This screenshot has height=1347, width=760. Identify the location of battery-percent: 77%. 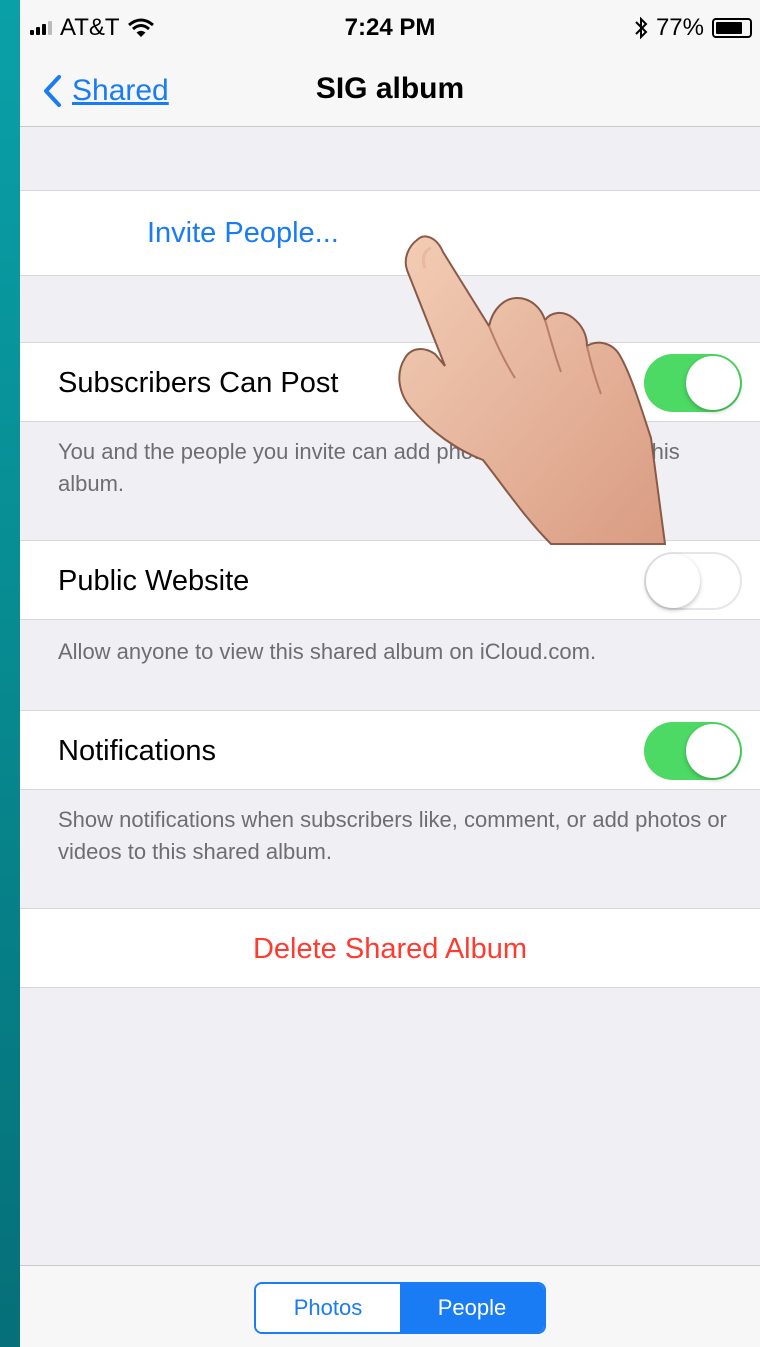
(679, 27).